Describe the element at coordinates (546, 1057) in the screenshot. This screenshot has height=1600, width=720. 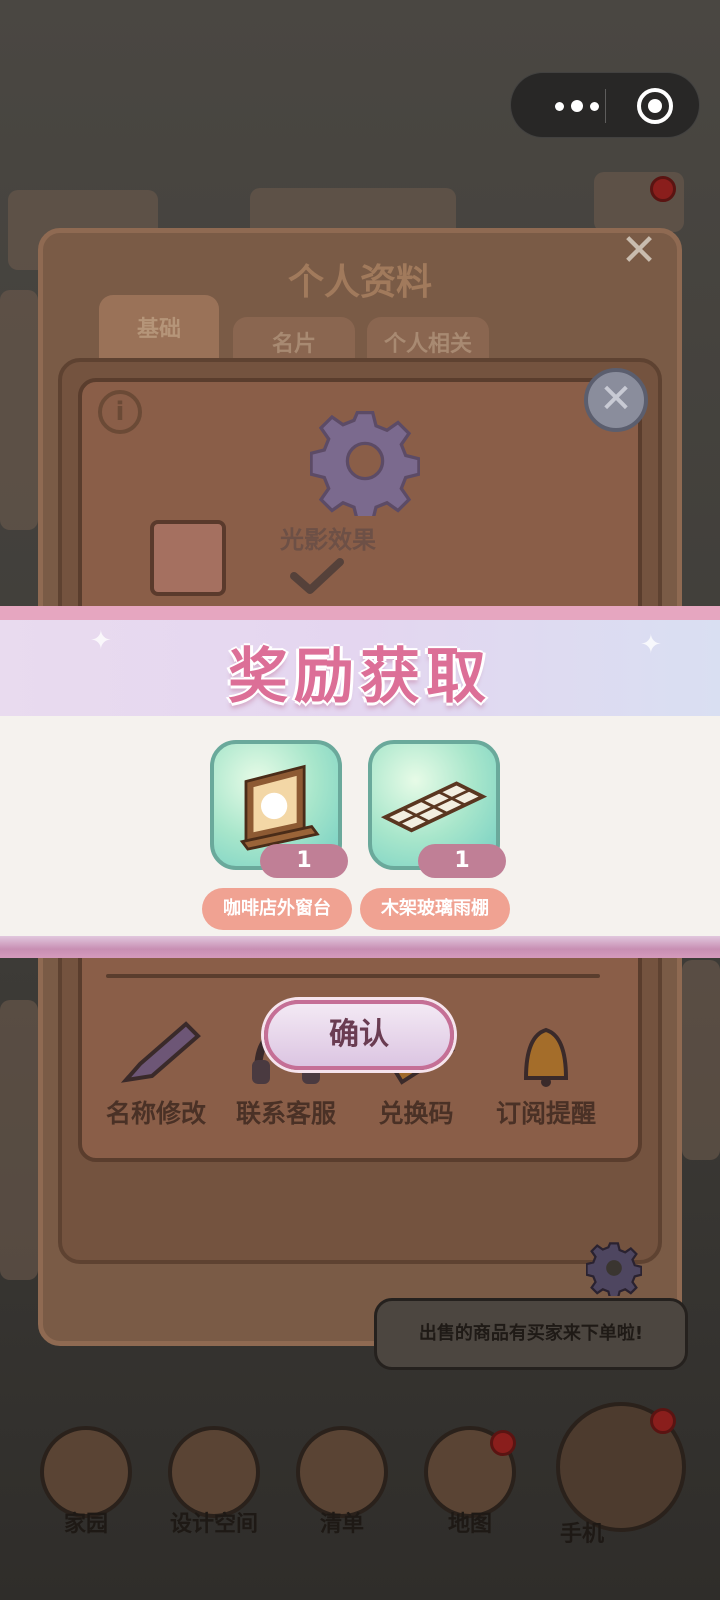
I see `bell-icon` at that location.